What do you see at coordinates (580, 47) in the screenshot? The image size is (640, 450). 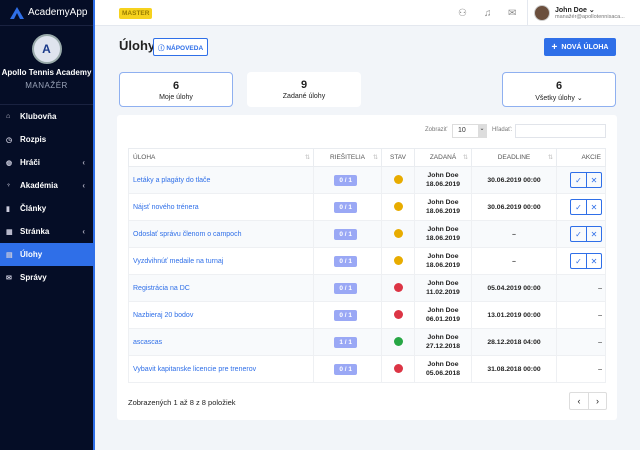 I see `new-task-button: + NOVÁ ÚLOHA` at bounding box center [580, 47].